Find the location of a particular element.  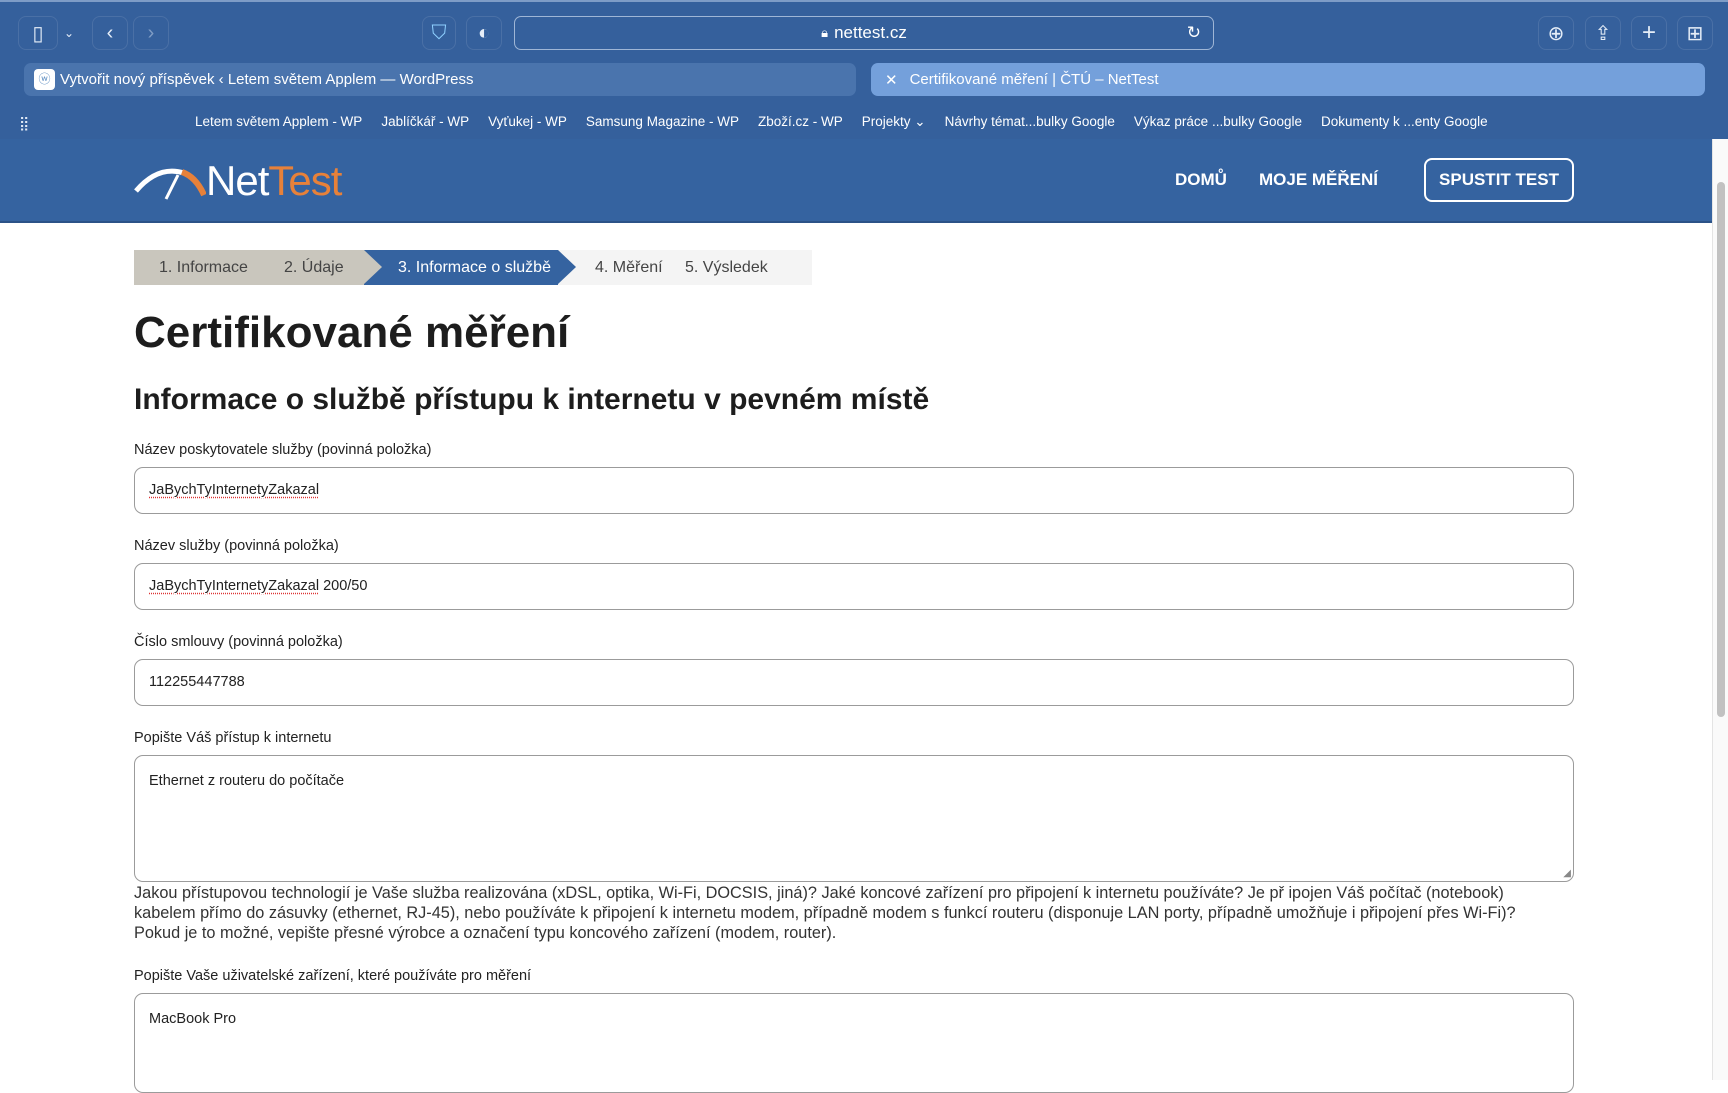

tab-title: Certifikované měření | ČTÚ – NetTest is located at coordinates (1034, 79).